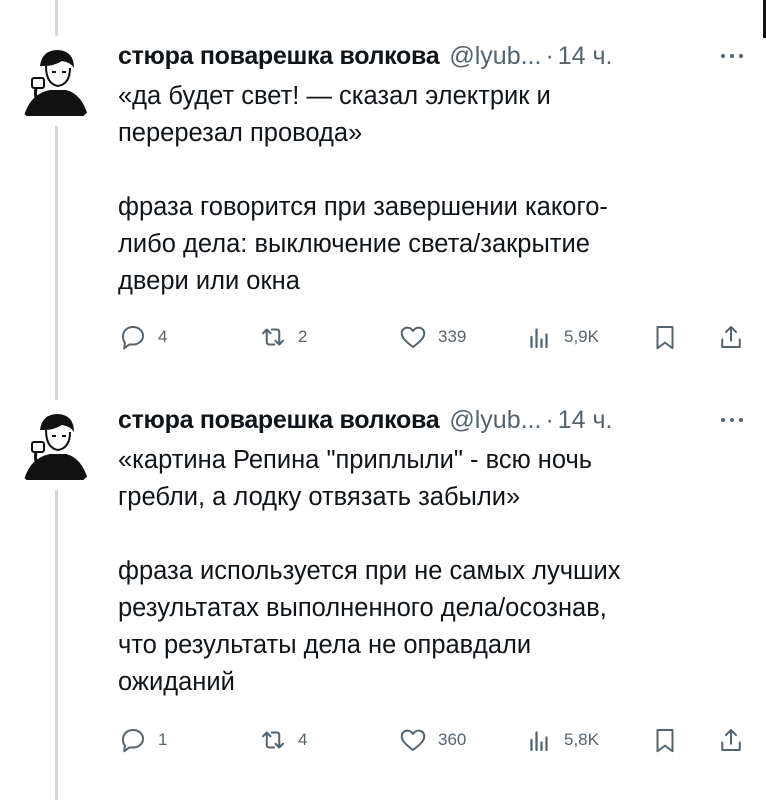 This screenshot has height=800, width=766. What do you see at coordinates (369, 571) in the screenshot?
I see `text-line: фраза используется при не самых лучших` at bounding box center [369, 571].